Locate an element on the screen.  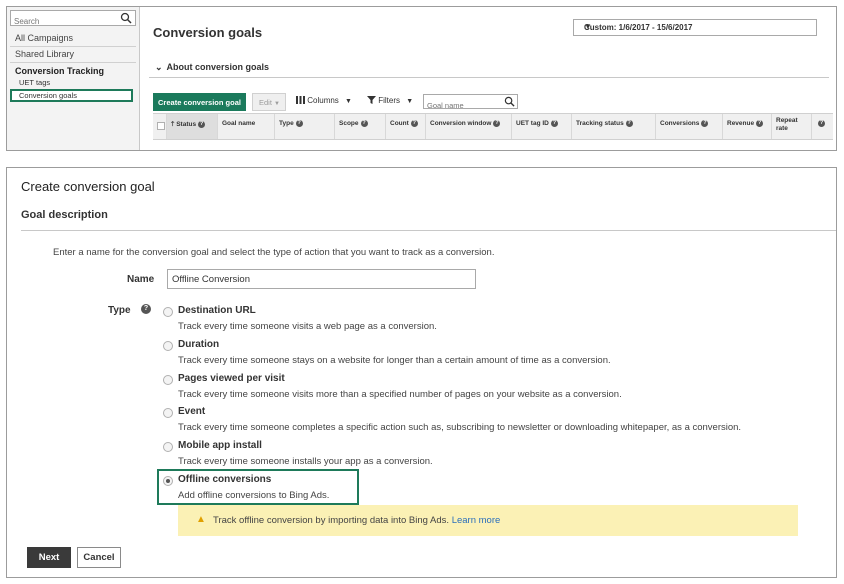
sidebar-item-conversion-goals: Conversion goals is located at coordinates (71, 95).